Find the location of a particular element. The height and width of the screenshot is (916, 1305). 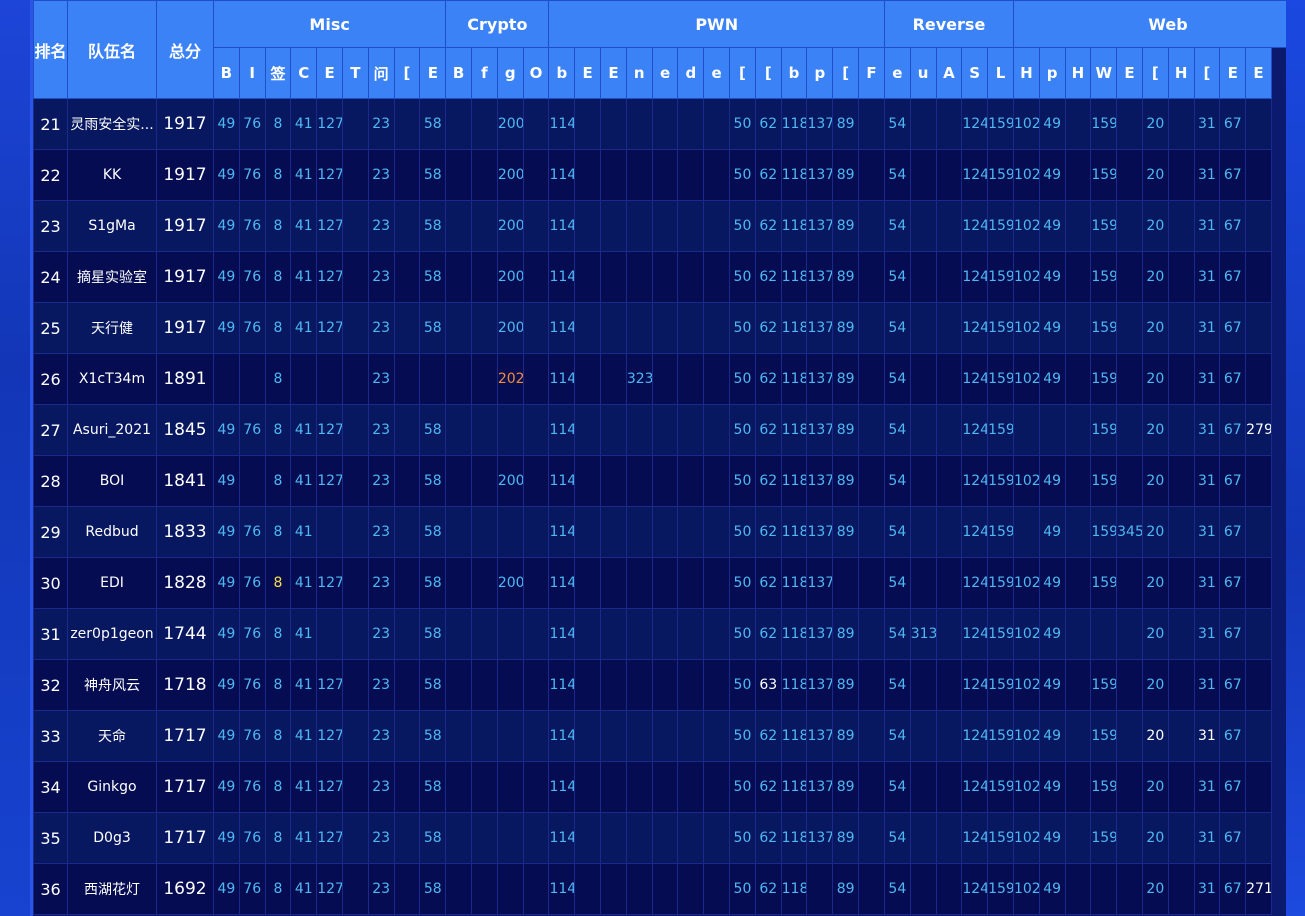

team-name-cell: Redbud is located at coordinates (112, 532).